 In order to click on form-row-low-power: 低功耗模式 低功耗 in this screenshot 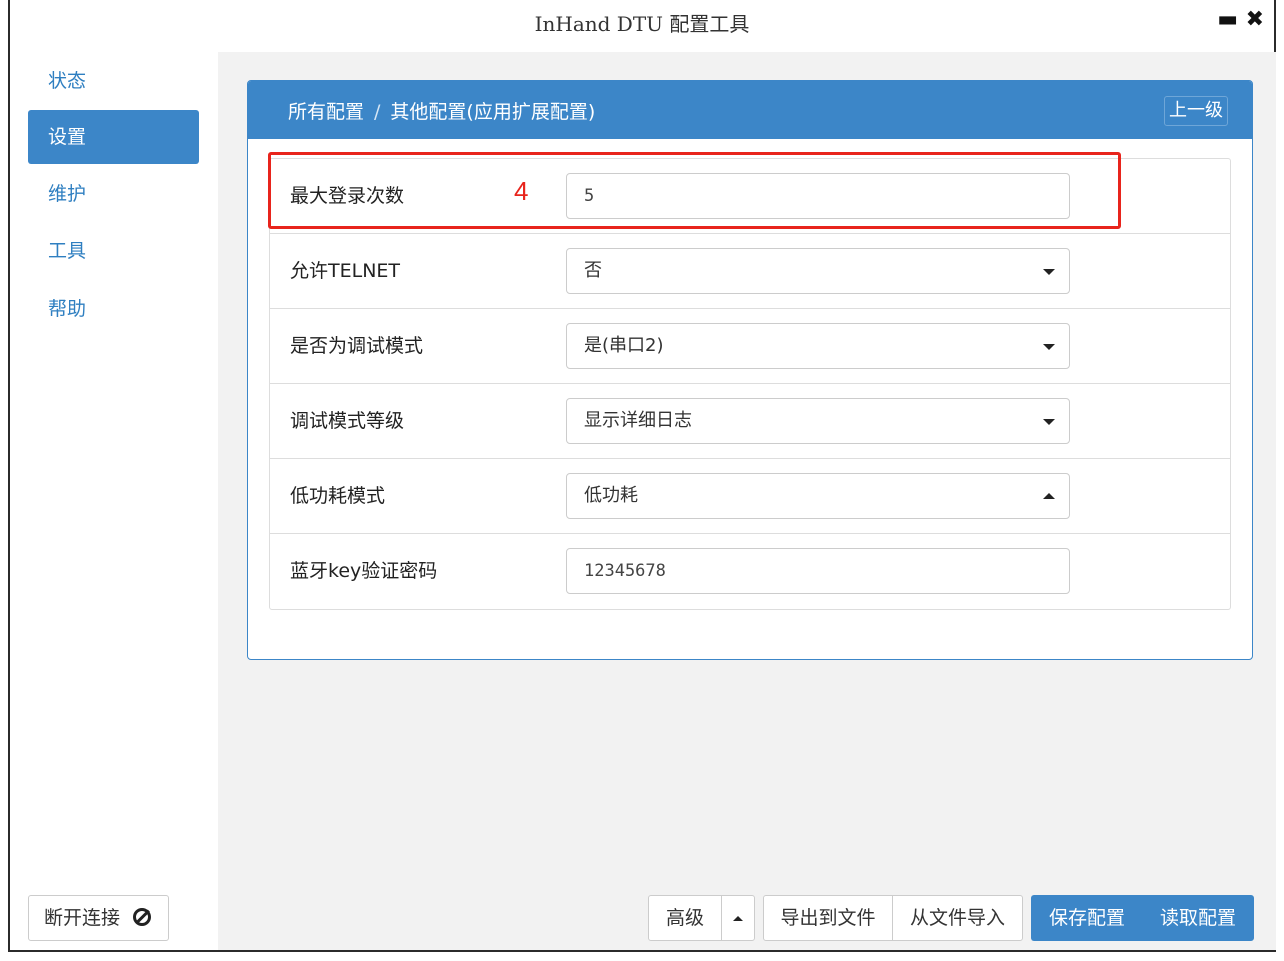, I will do `click(750, 496)`.